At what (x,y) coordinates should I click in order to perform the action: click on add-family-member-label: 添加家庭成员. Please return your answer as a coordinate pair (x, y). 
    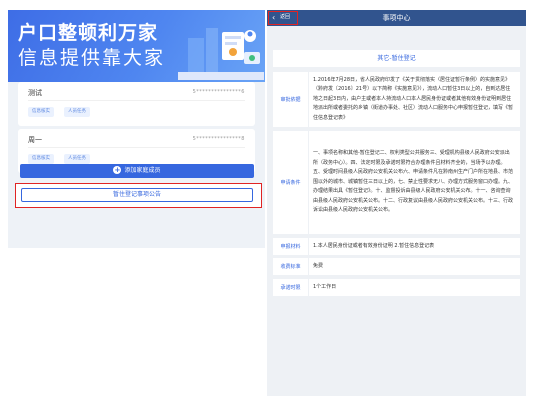
    Looking at the image, I should click on (142, 170).